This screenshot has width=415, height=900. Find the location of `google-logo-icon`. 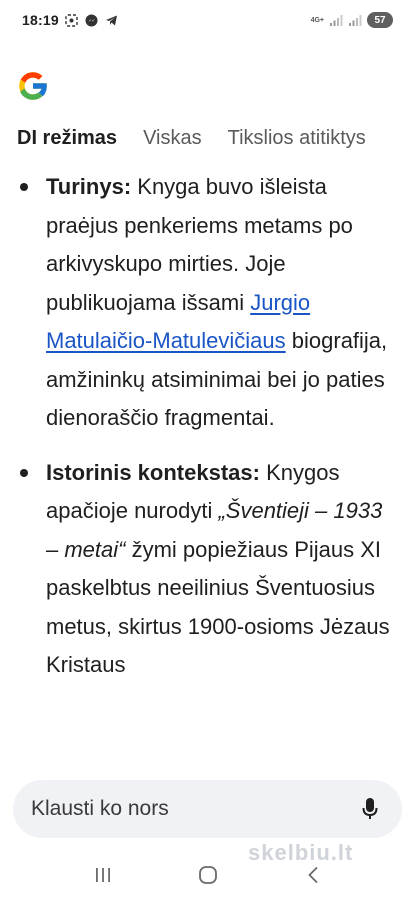

google-logo-icon is located at coordinates (33, 86).